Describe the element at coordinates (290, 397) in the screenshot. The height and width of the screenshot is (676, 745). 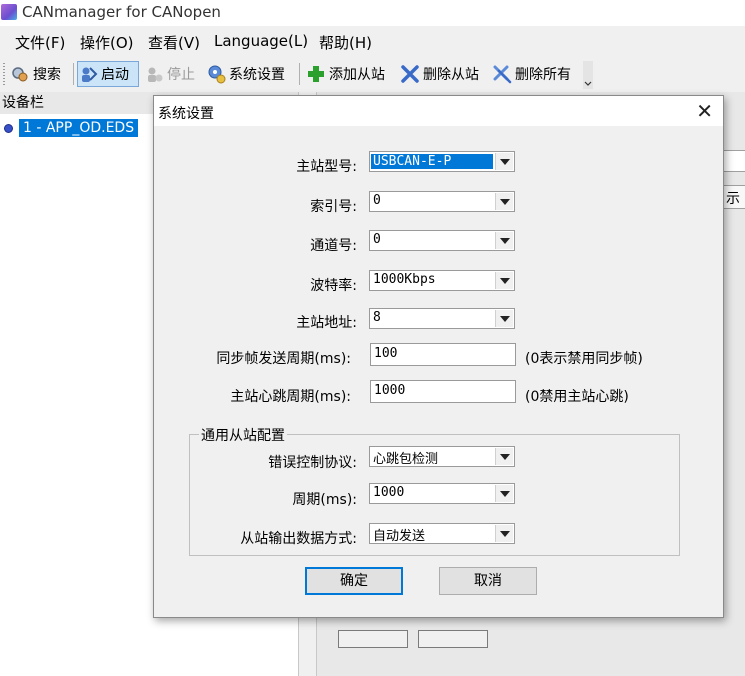
I see `heartbeat-period-label: 主站心跳周期(ms):` at that location.